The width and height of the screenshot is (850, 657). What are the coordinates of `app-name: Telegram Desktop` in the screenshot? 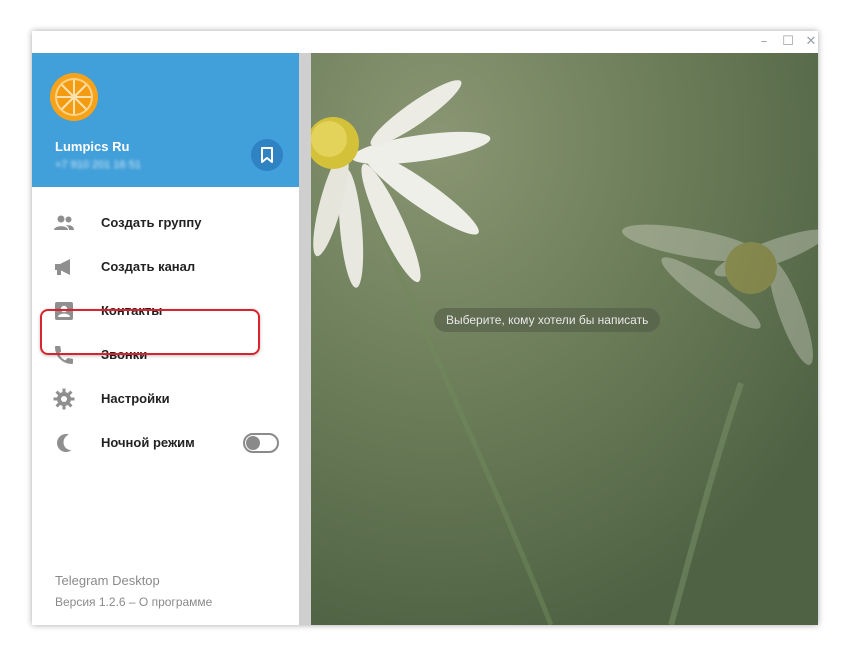 It's located at (107, 580).